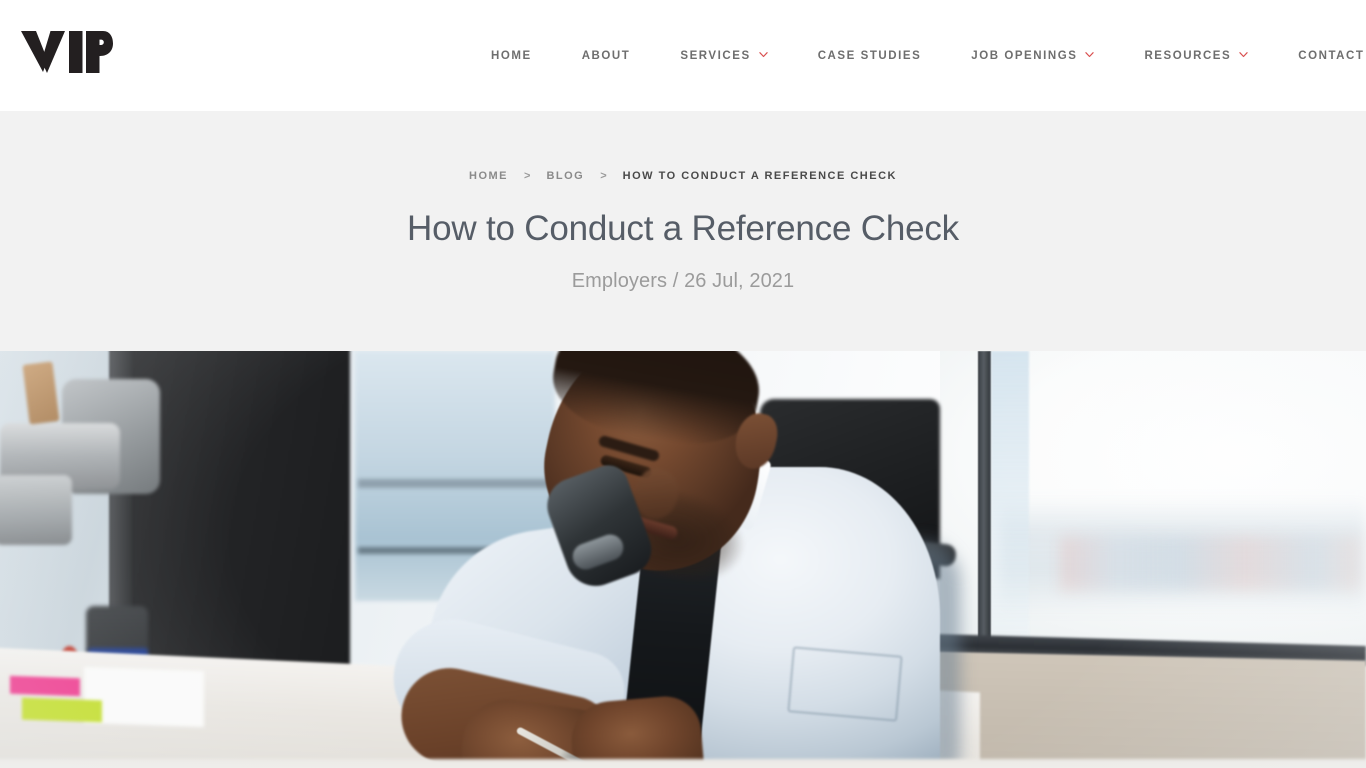 The width and height of the screenshot is (1366, 768). I want to click on nav-item-case-studies-label: CASE STUDIES, so click(869, 55).